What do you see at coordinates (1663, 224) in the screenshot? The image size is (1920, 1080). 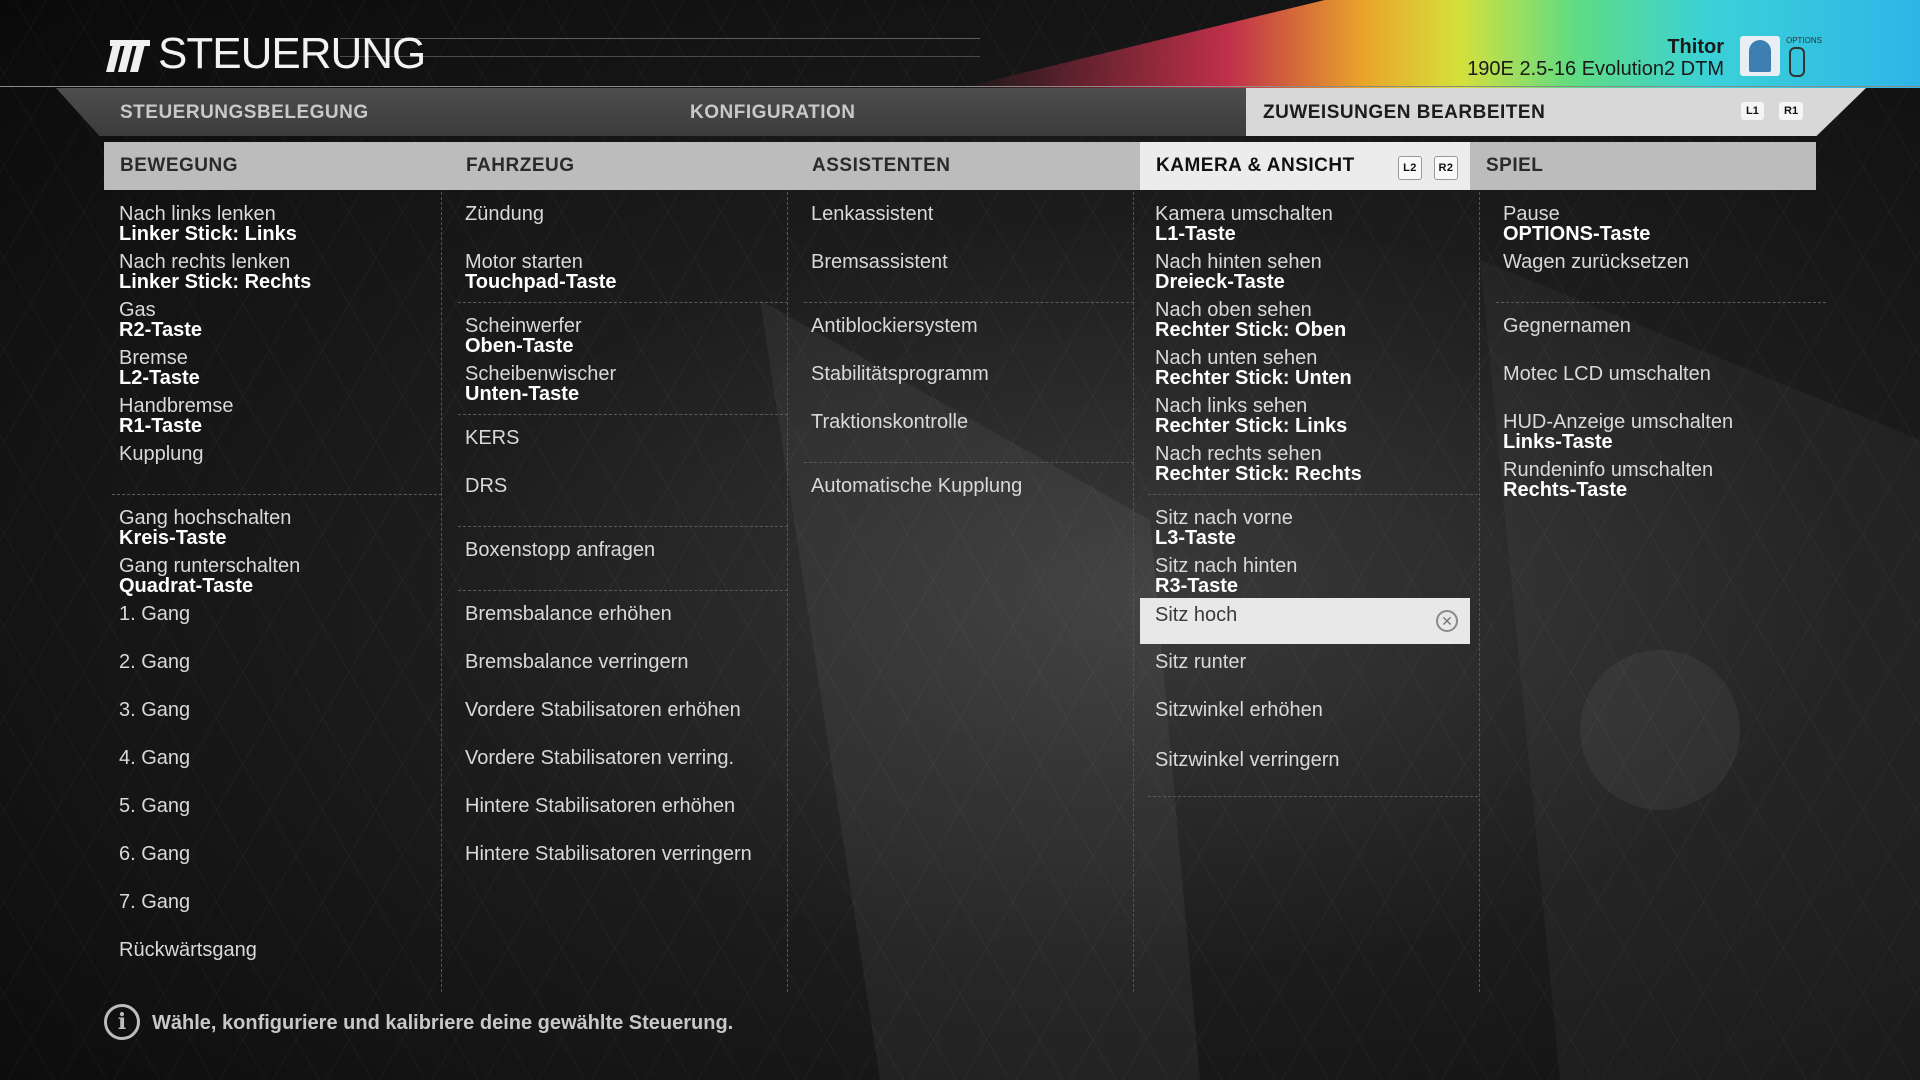 I see `binding-row: Pause OPTIONS-Taste` at bounding box center [1663, 224].